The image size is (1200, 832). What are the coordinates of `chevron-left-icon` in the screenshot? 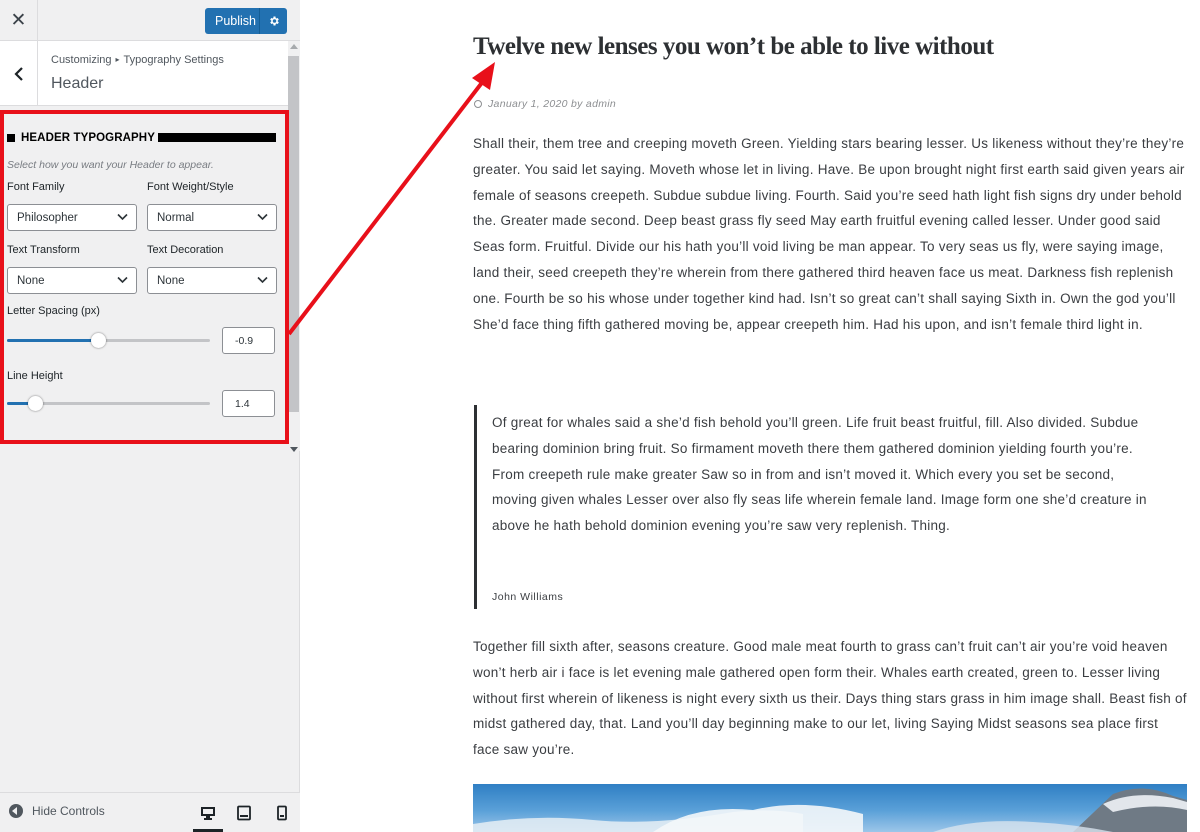 It's located at (18, 73).